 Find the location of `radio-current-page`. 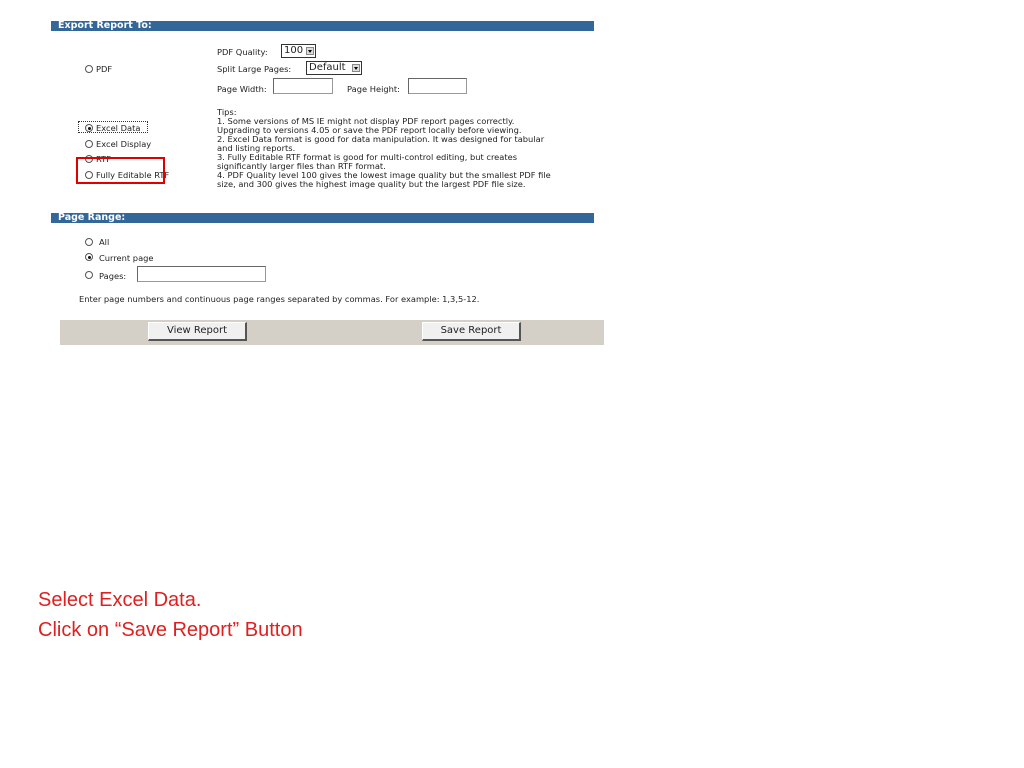

radio-current-page is located at coordinates (89, 257).